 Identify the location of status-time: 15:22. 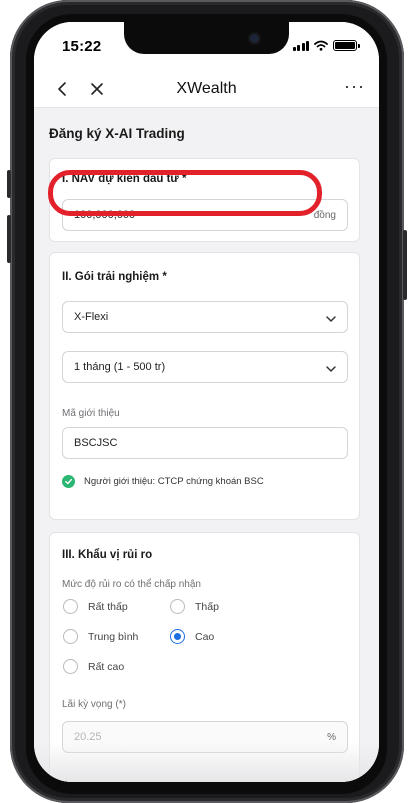
(82, 46).